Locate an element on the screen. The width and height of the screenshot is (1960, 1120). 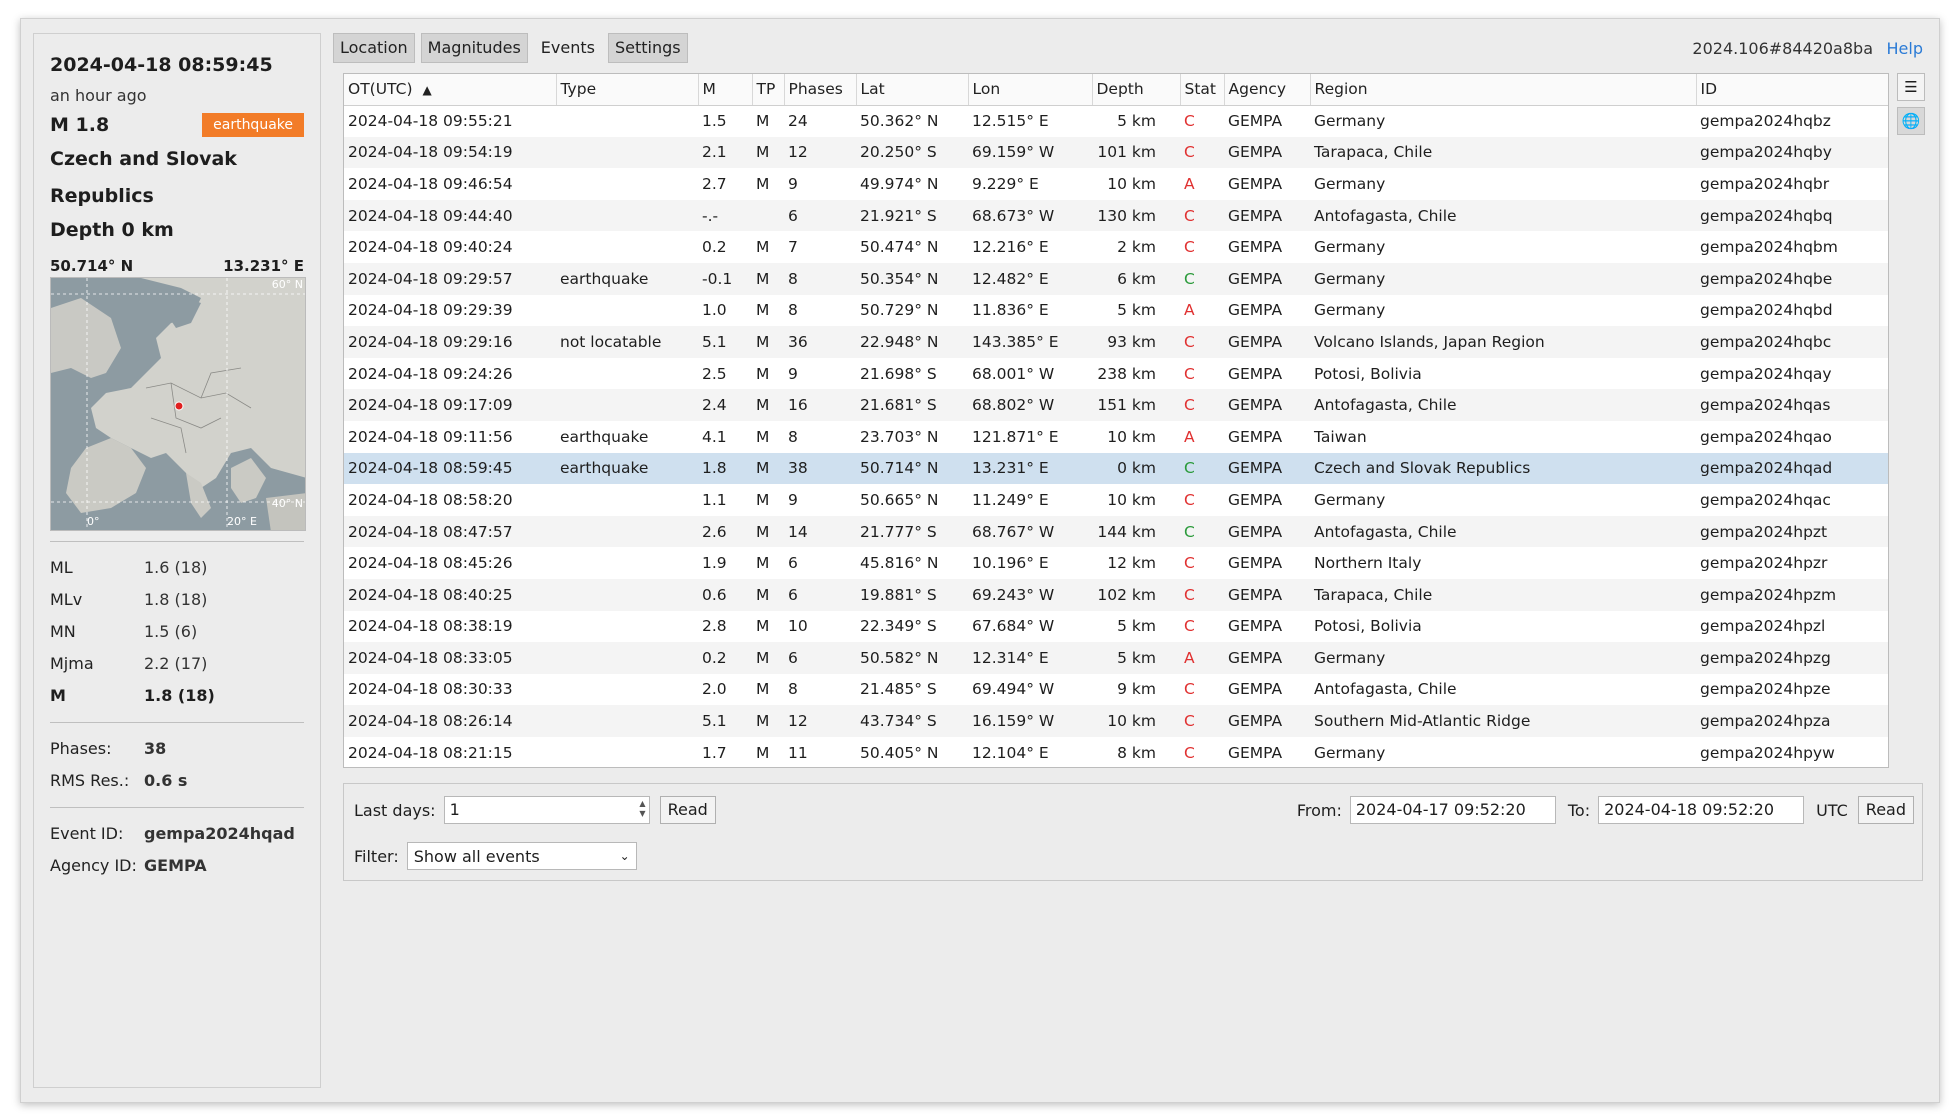
filter-selected-value: Show all events is located at coordinates (476, 856).